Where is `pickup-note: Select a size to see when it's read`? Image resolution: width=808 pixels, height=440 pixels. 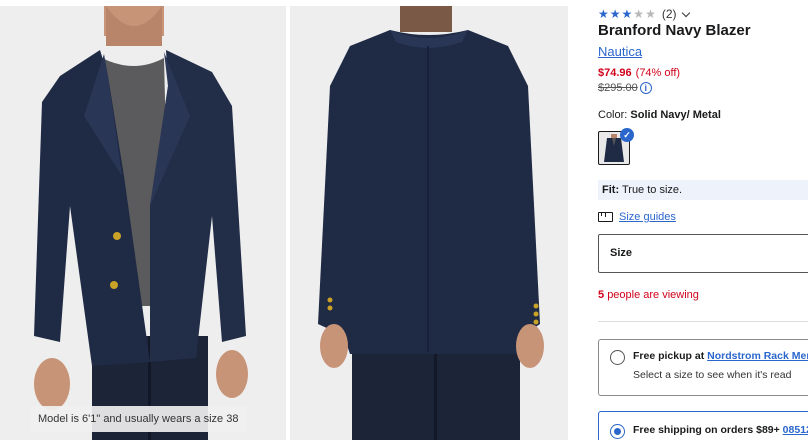
pickup-note: Select a size to see when it's read is located at coordinates (712, 375).